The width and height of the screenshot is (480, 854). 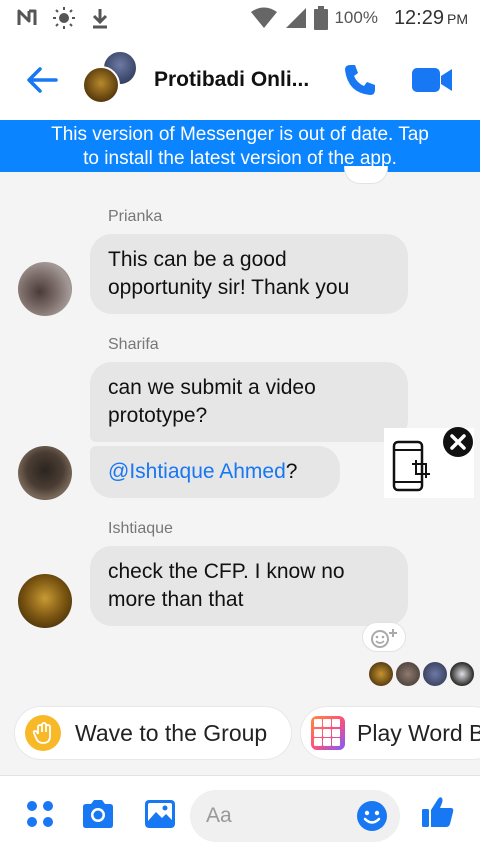 I want to click on download-icon, so click(x=100, y=19).